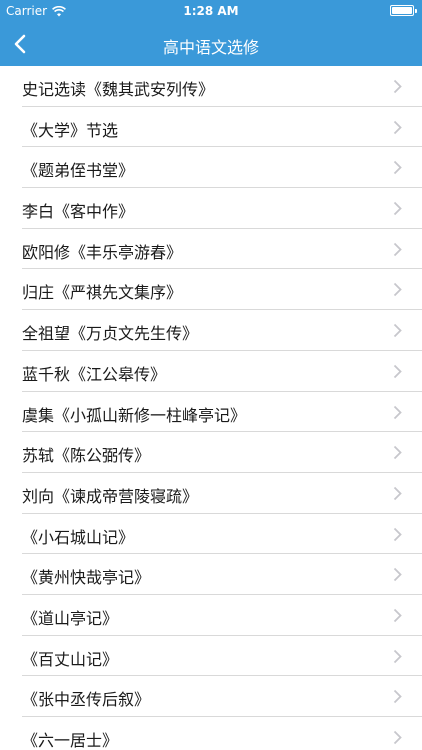 This screenshot has width=422, height=750. I want to click on list-item-label: 全祖望《万贞文先生传》, so click(110, 334).